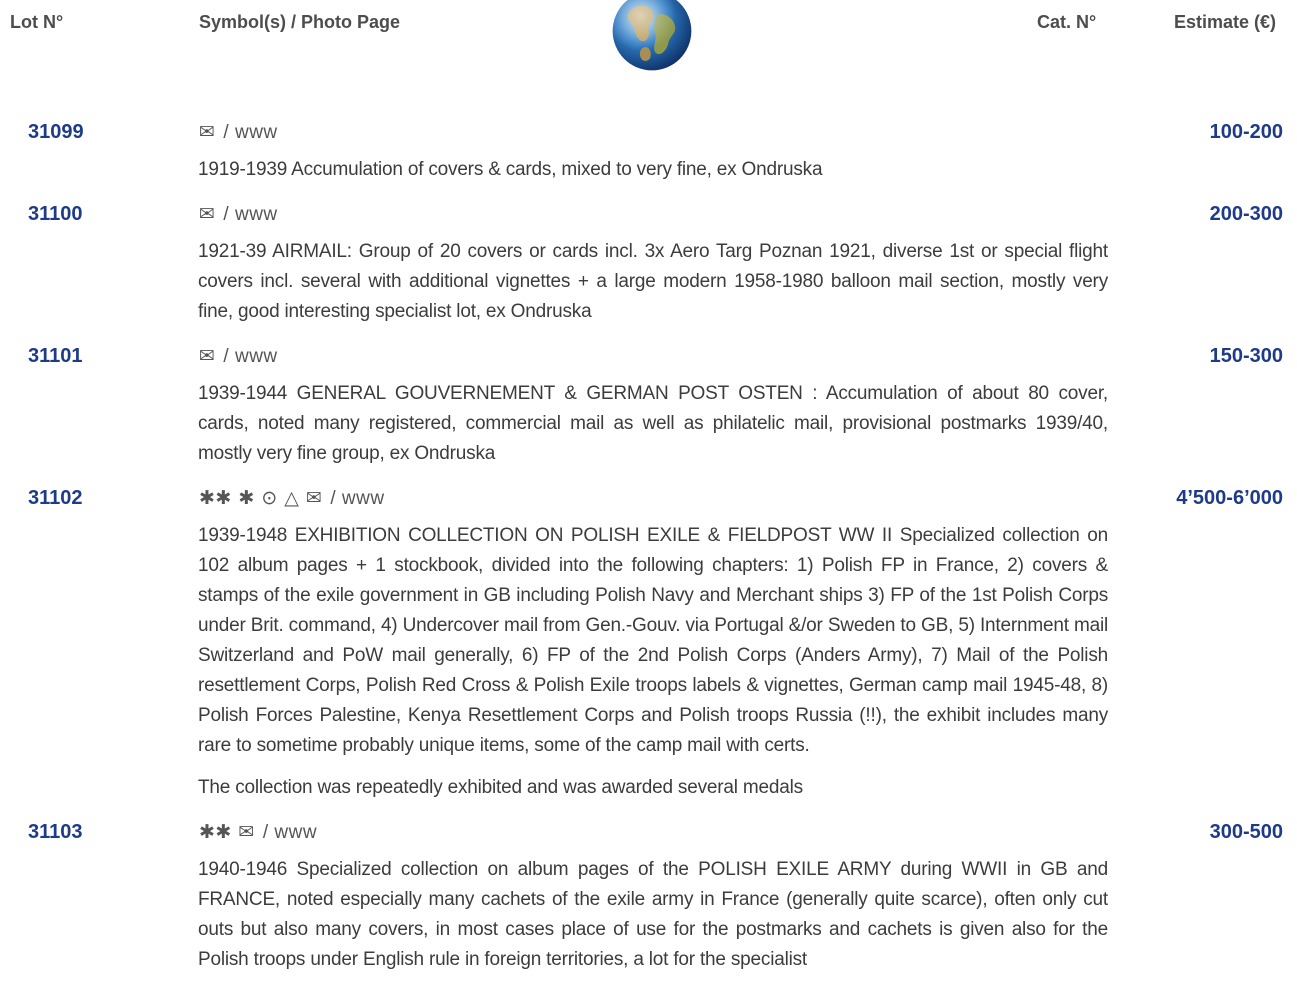  Describe the element at coordinates (55, 214) in the screenshot. I see `lot-number: 31100` at that location.